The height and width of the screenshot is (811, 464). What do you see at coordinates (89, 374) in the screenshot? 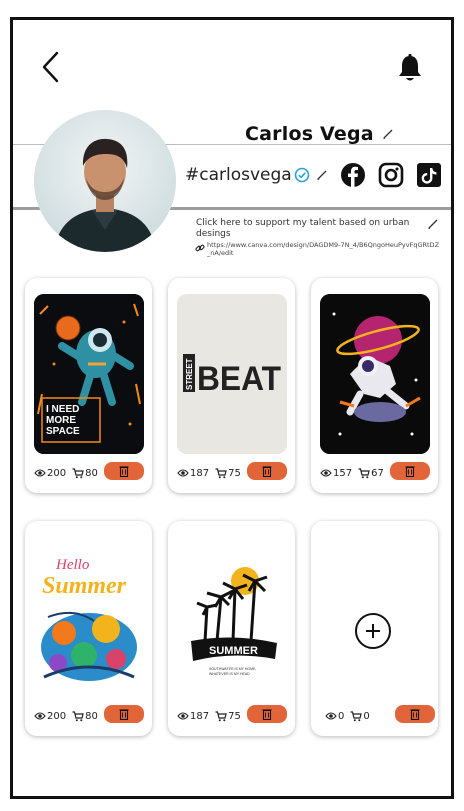
I see `design-image-astronaut-space: I NEED MORE SPACE` at bounding box center [89, 374].